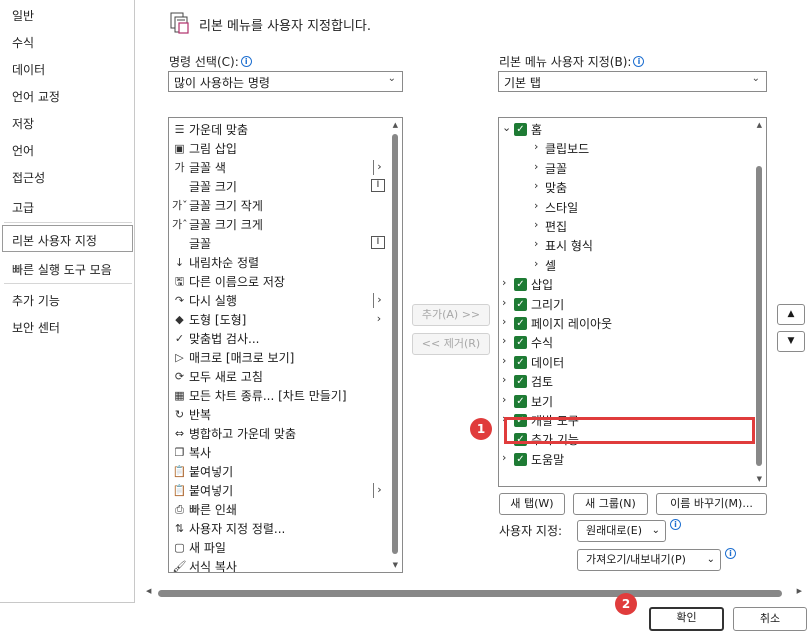  What do you see at coordinates (278, 186) in the screenshot?
I see `command-item: 글꼴 크기 I` at bounding box center [278, 186].